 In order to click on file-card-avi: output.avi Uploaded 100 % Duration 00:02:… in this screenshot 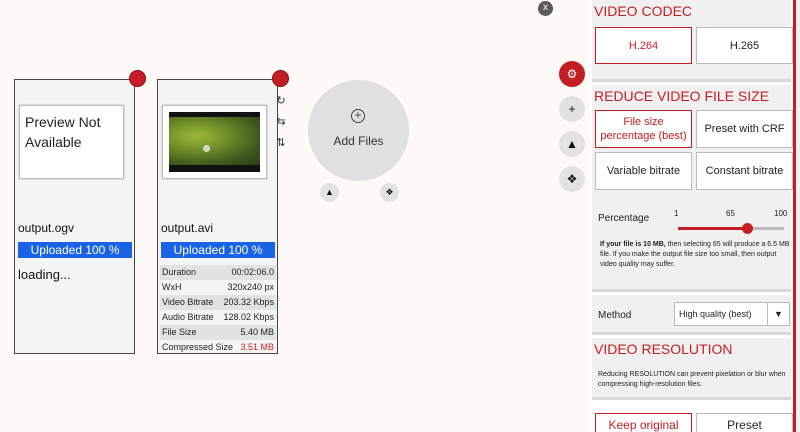, I will do `click(223, 212)`.